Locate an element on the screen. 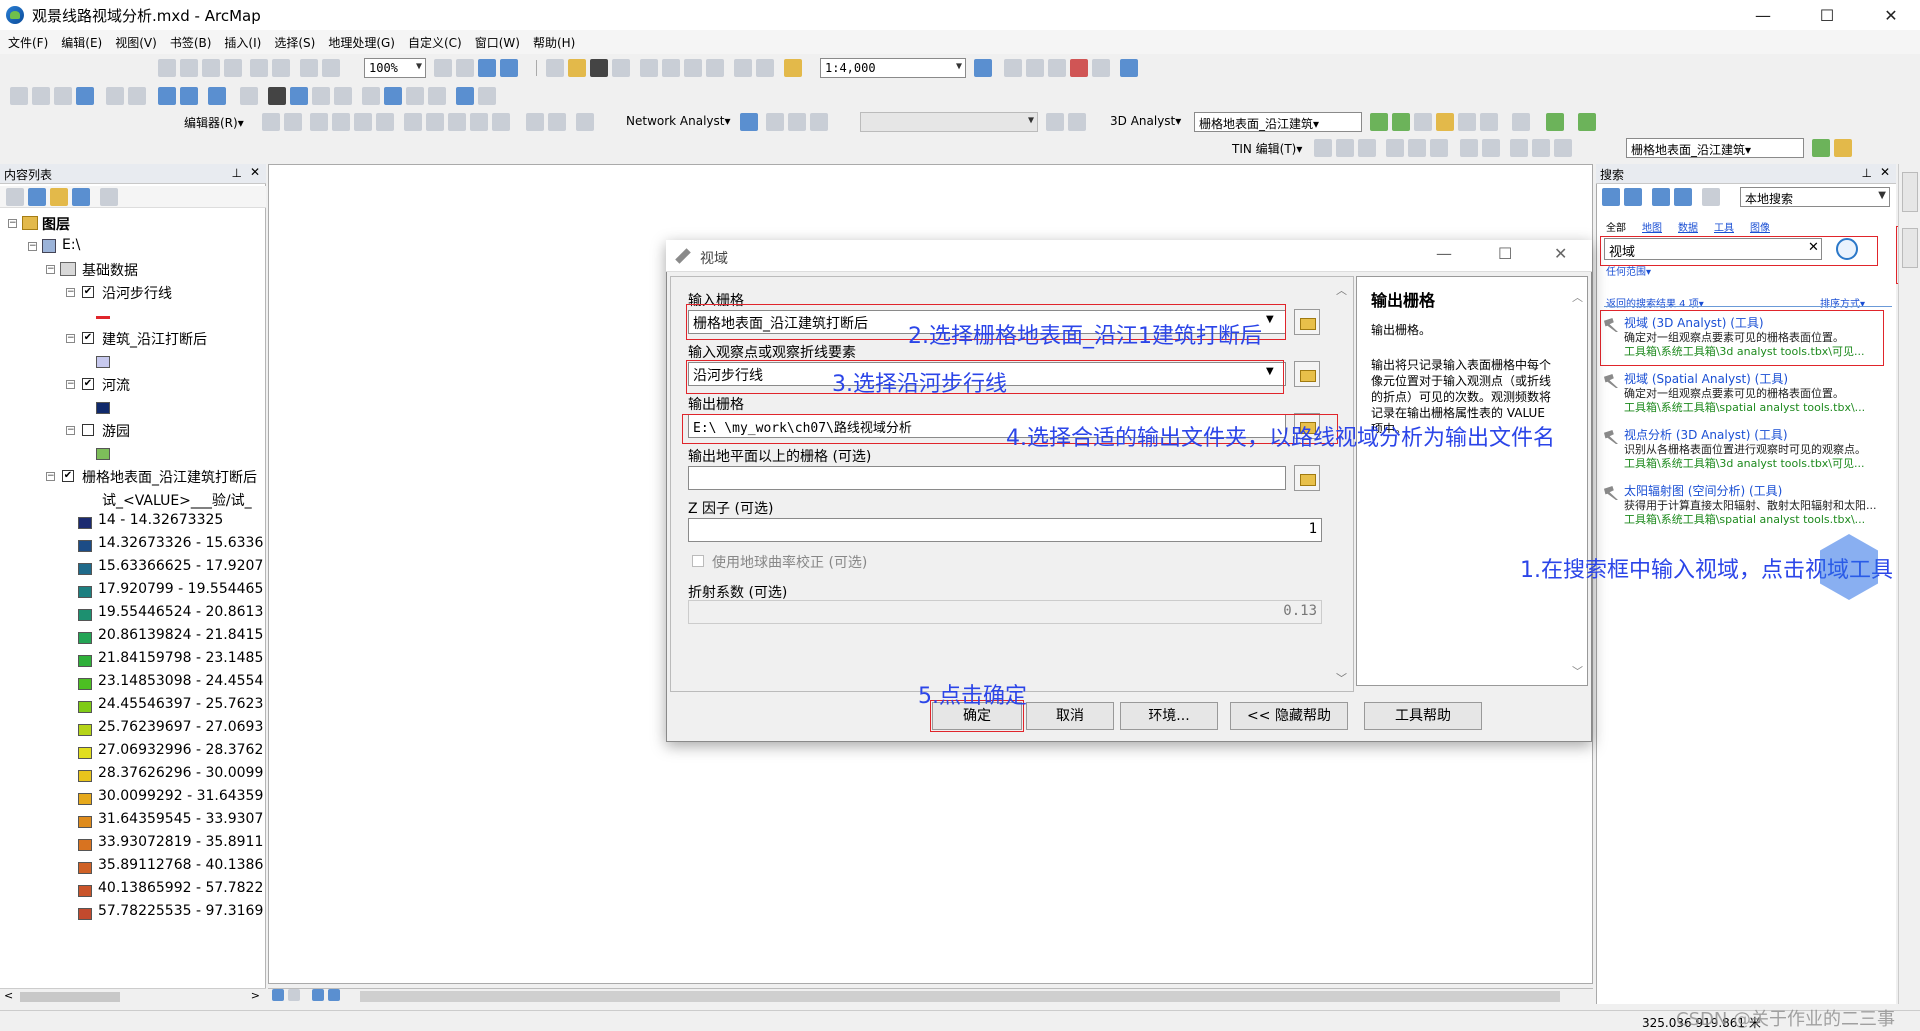 The image size is (1920, 1031). build-network-icon is located at coordinates (1077, 122).